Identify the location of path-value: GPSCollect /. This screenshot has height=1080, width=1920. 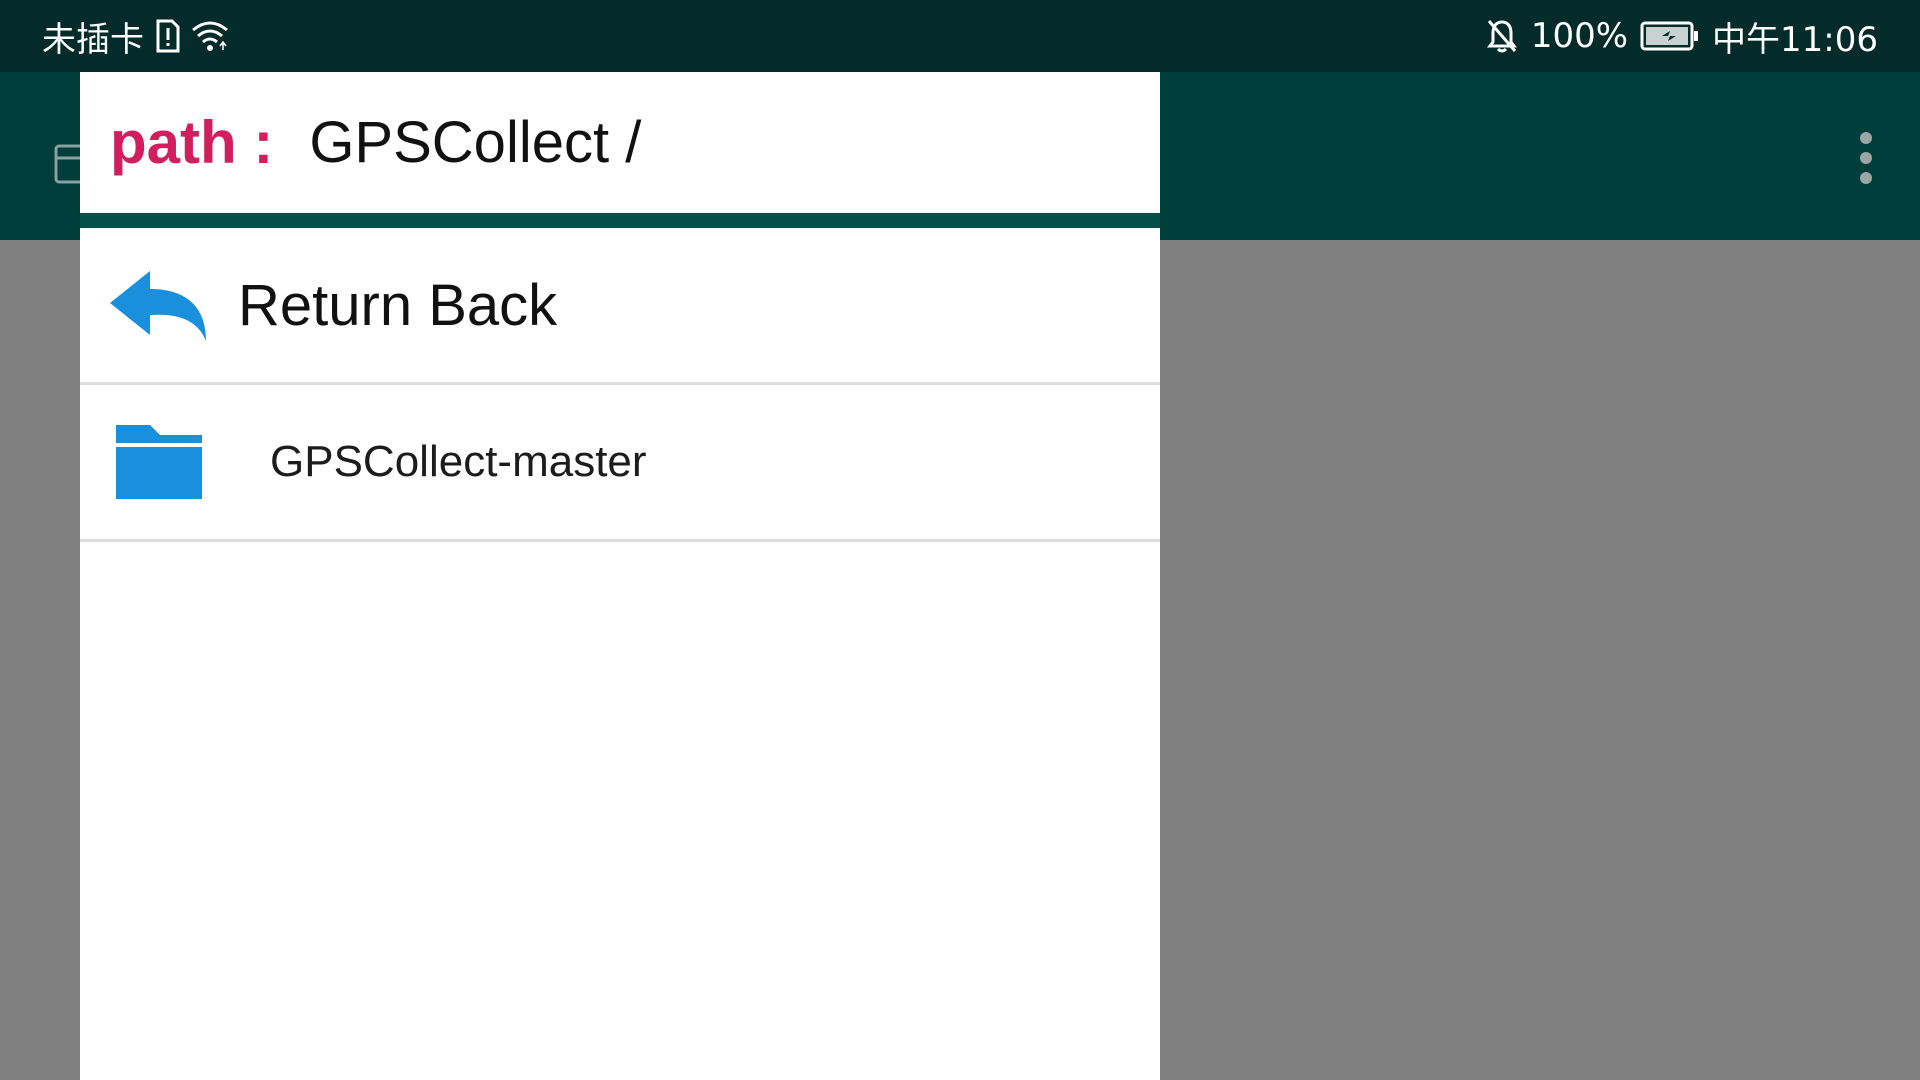
(475, 142).